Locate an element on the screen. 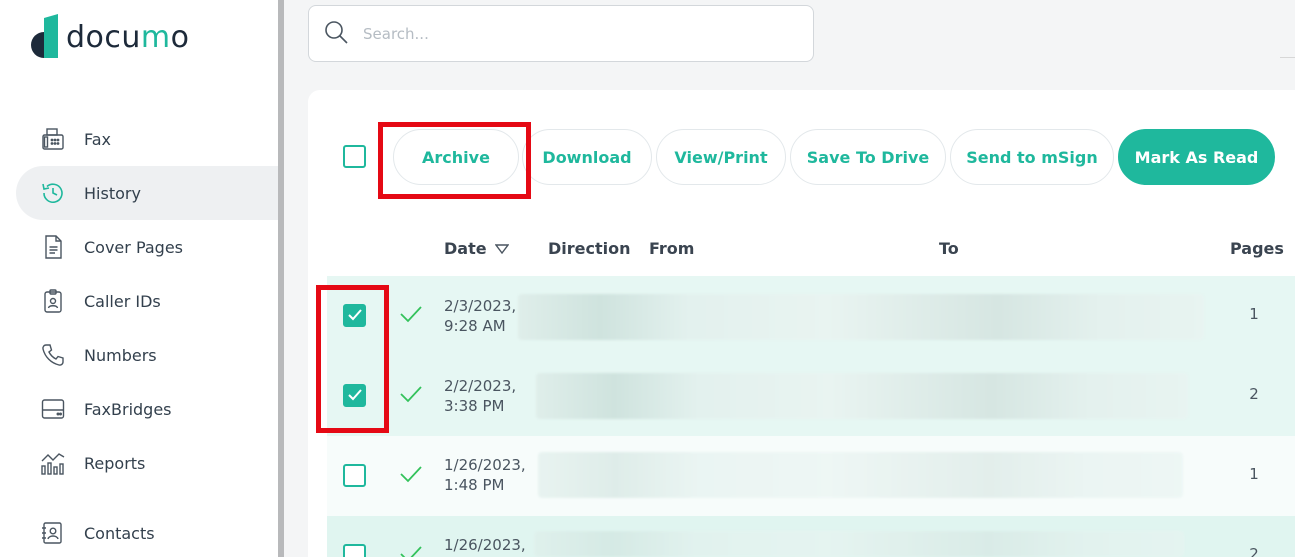 The height and width of the screenshot is (557, 1295). column-header-date: Date is located at coordinates (476, 248).